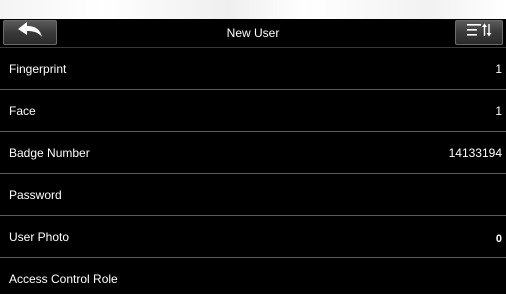 The width and height of the screenshot is (506, 300). I want to click on menu-button, so click(479, 32).